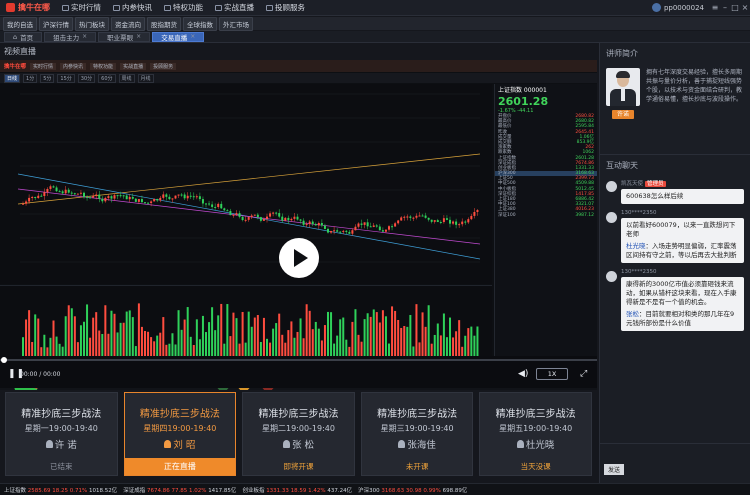  Describe the element at coordinates (70, 36) in the screenshot. I see `tab-sniper: 狙击主力 ×` at that location.